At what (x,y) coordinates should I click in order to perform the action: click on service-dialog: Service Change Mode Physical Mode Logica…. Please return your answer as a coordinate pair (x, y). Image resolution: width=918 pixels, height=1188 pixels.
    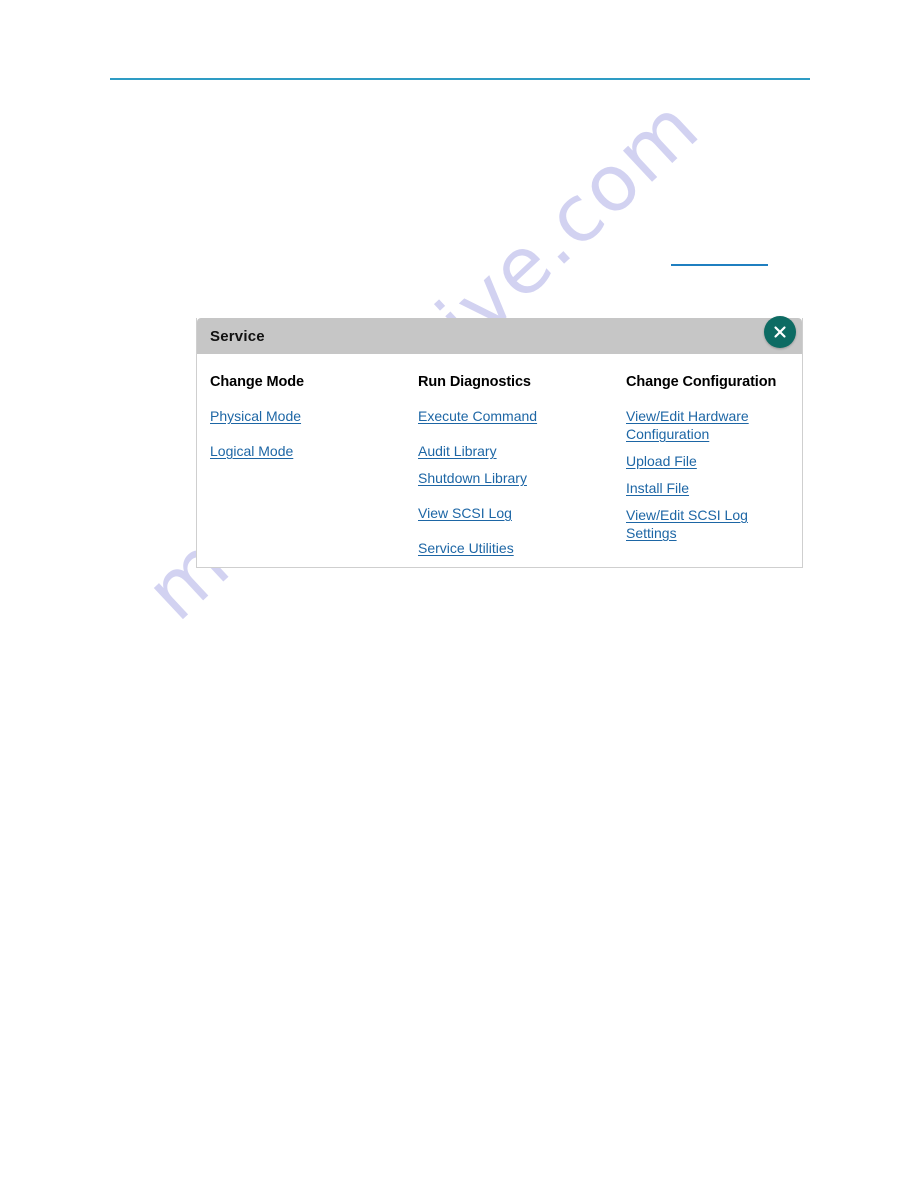
    Looking at the image, I should click on (499, 442).